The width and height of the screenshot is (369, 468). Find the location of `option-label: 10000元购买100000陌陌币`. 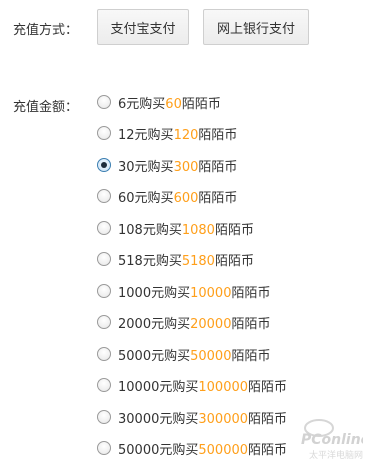

option-label: 10000元购买100000陌陌币 is located at coordinates (203, 387).